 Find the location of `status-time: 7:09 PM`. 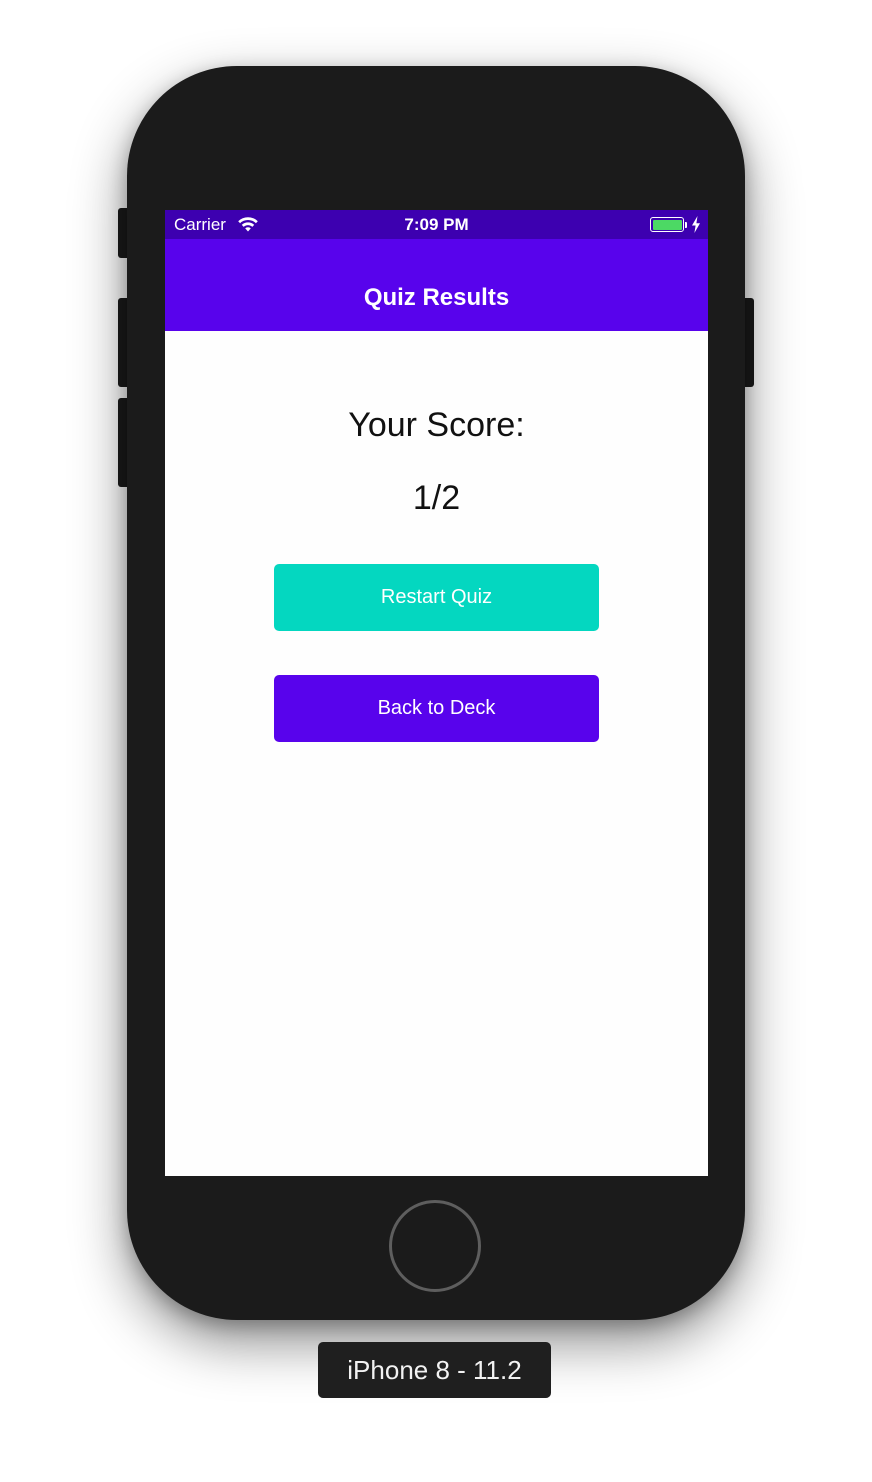

status-time: 7:09 PM is located at coordinates (436, 224).